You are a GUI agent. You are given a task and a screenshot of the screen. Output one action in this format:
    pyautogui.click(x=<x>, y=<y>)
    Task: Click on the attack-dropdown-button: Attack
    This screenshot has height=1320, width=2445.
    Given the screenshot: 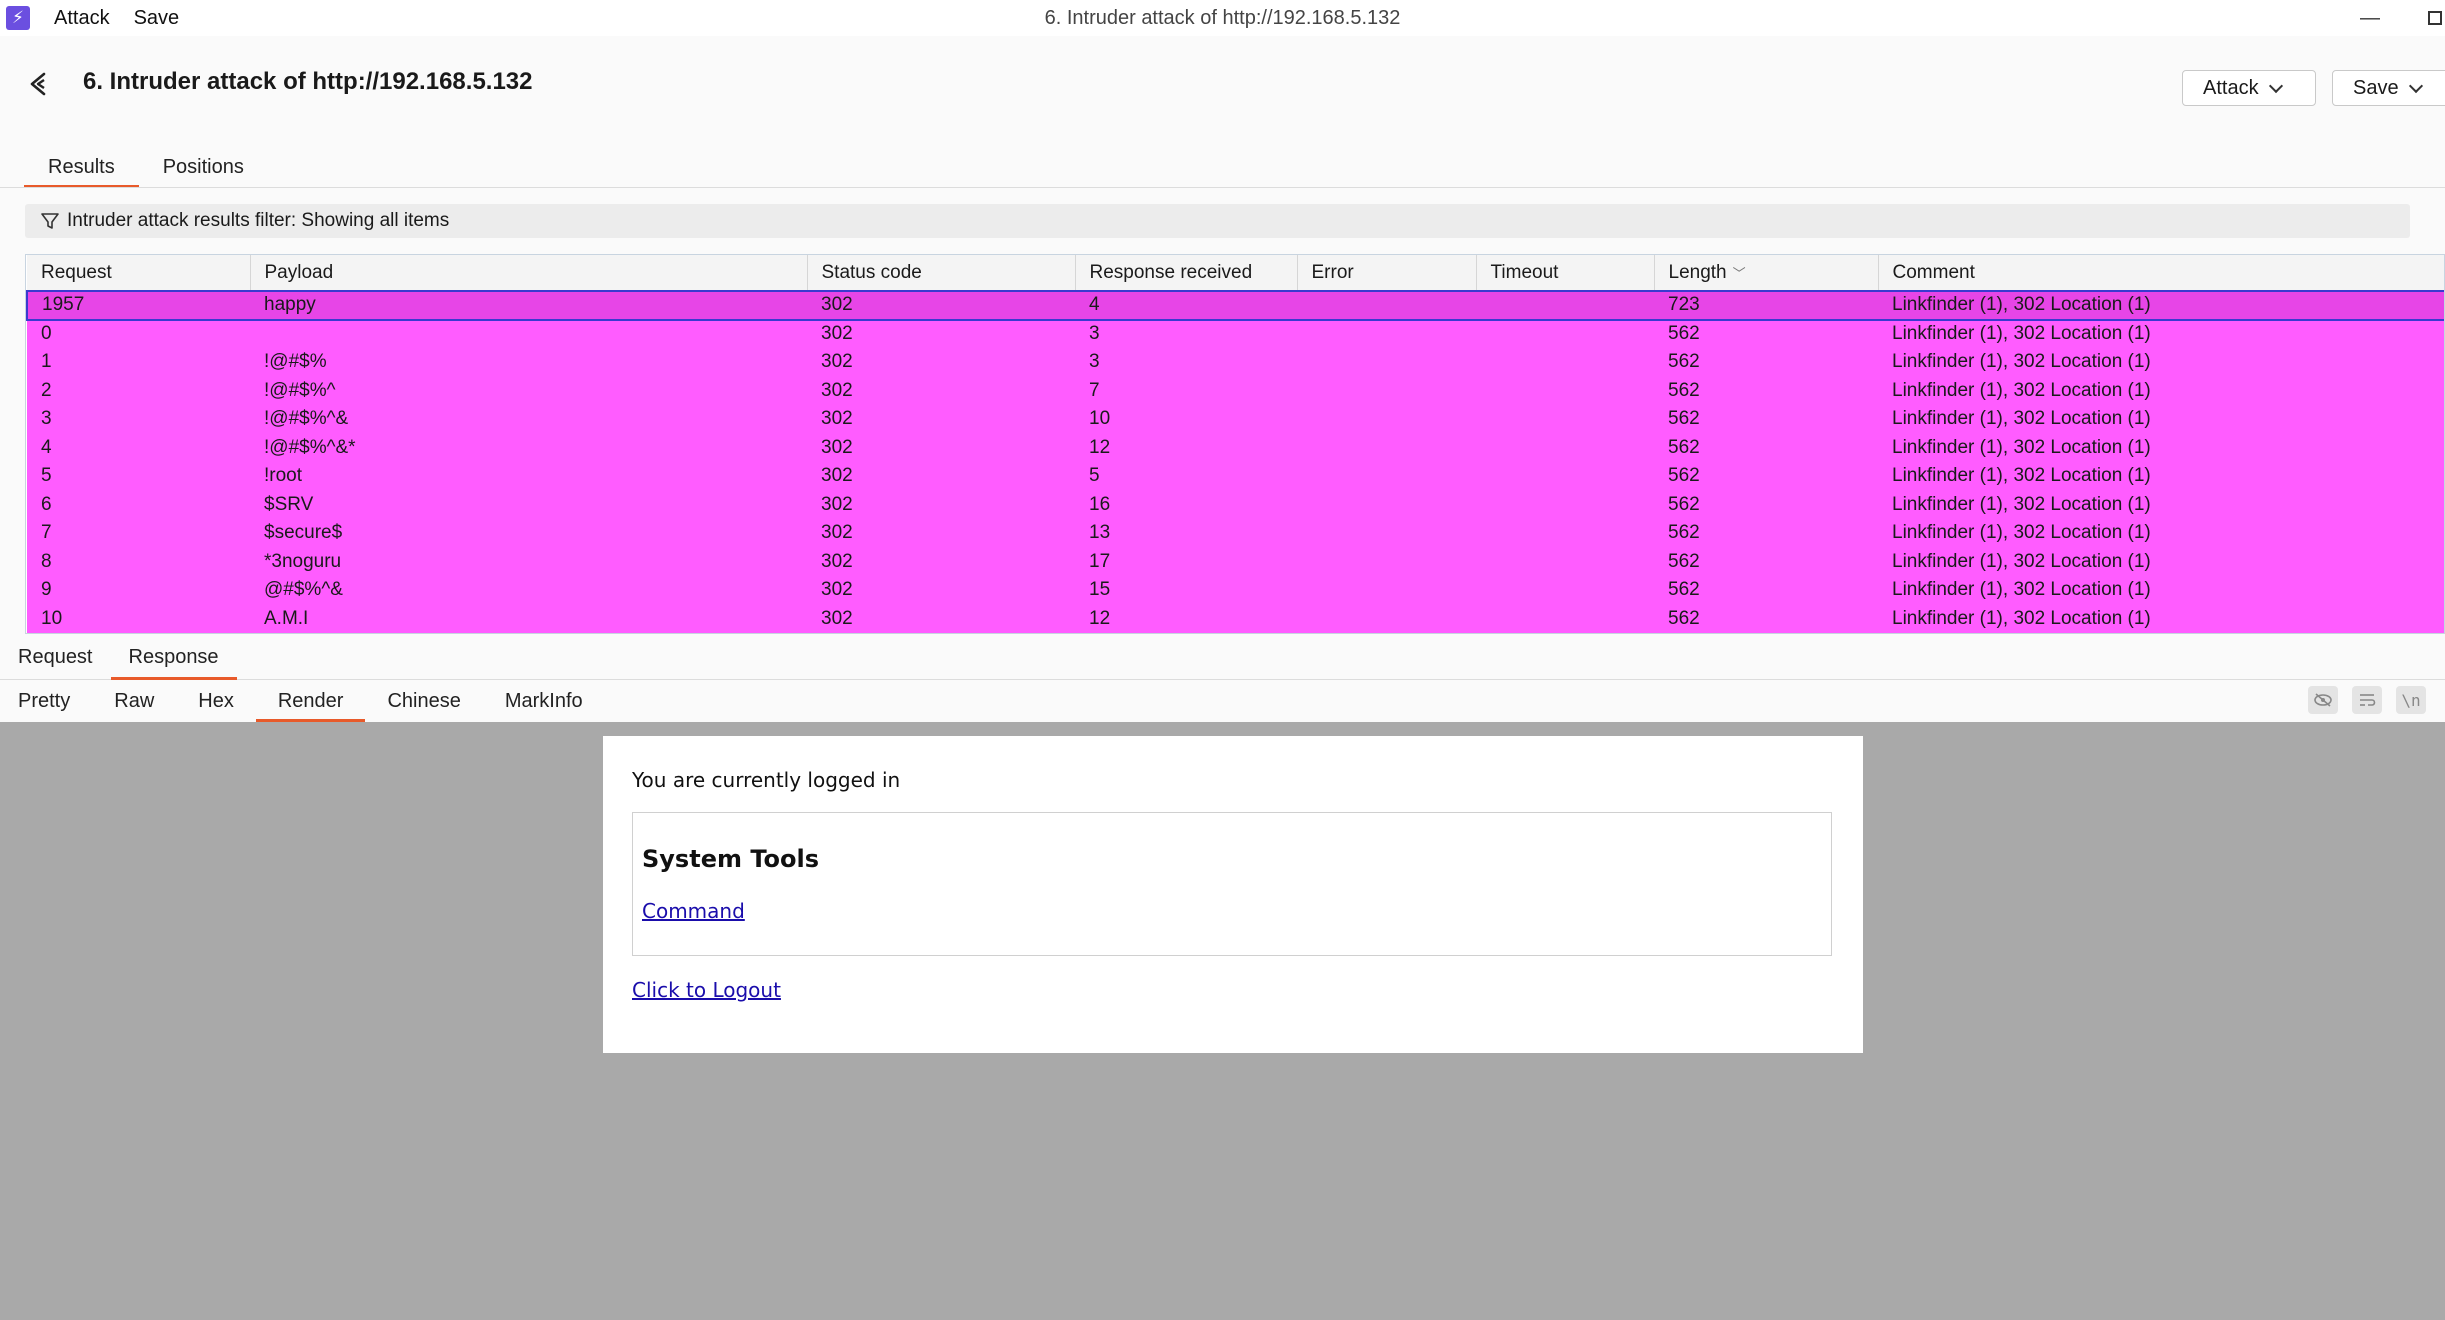 What is the action you would take?
    pyautogui.click(x=2249, y=88)
    